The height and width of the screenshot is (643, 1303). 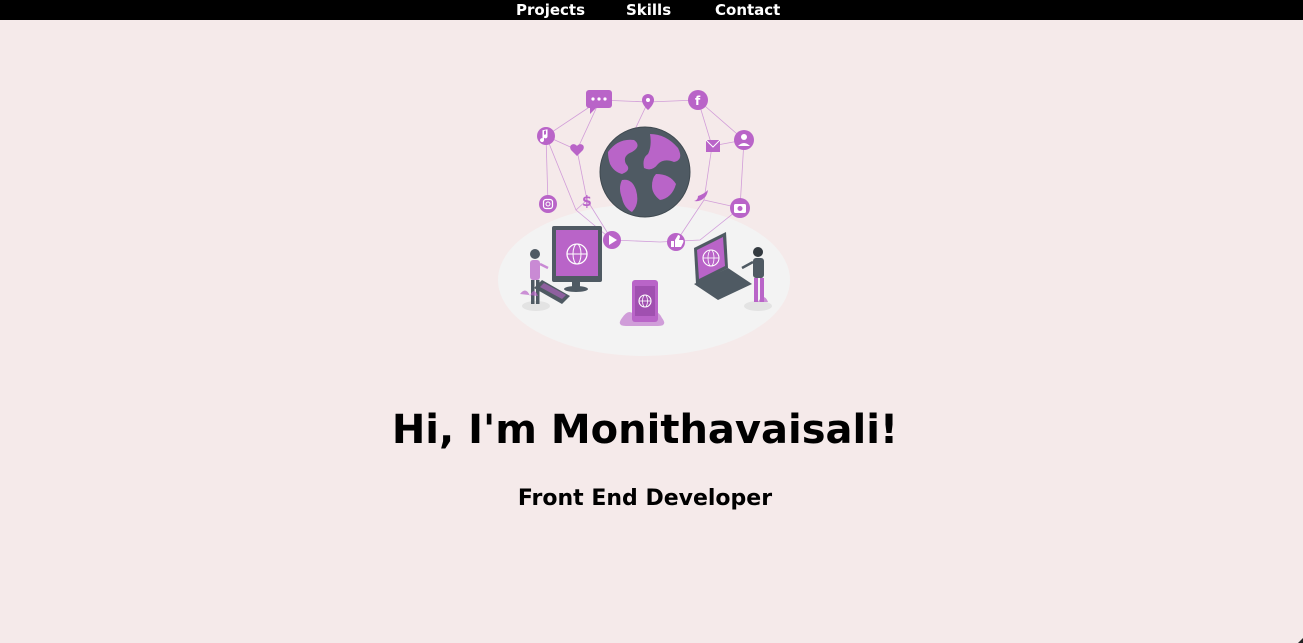 I want to click on instagram-icon, so click(x=548, y=204).